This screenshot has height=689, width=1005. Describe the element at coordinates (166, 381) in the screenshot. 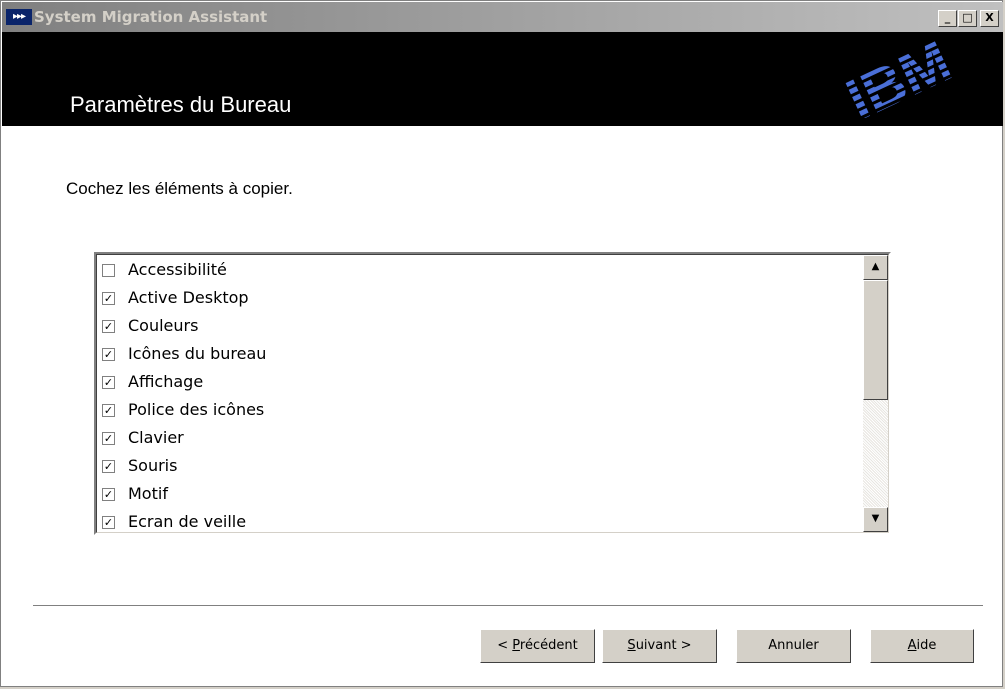

I see `list-item-label: Affichage` at that location.